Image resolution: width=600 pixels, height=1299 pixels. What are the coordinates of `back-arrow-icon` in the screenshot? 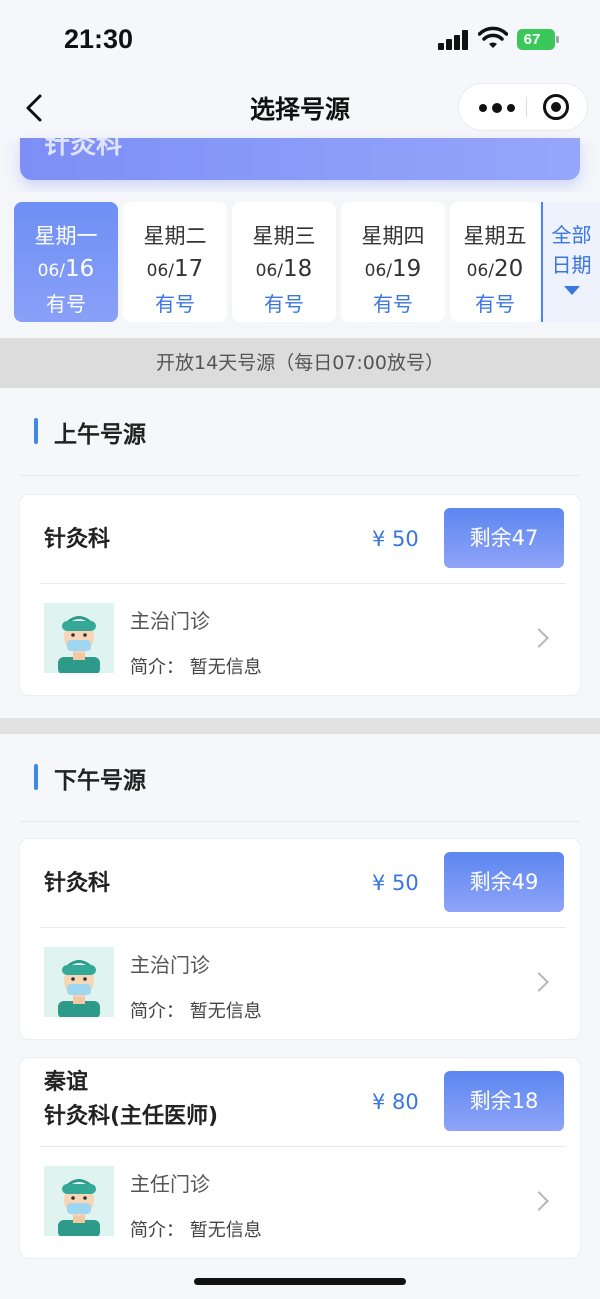 It's located at (36, 108).